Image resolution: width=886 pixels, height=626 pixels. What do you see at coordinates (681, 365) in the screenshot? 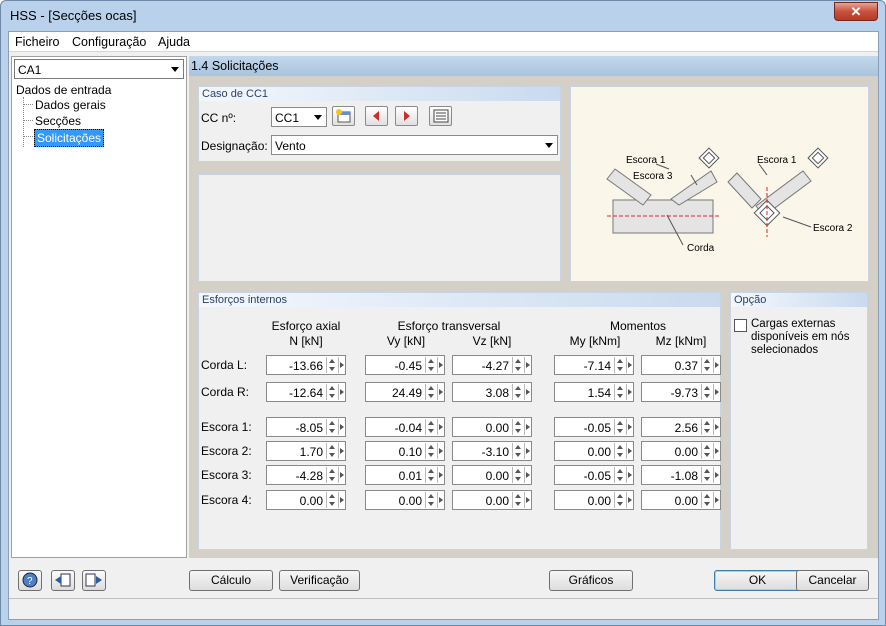
I see `force-value-field: 0.37` at bounding box center [681, 365].